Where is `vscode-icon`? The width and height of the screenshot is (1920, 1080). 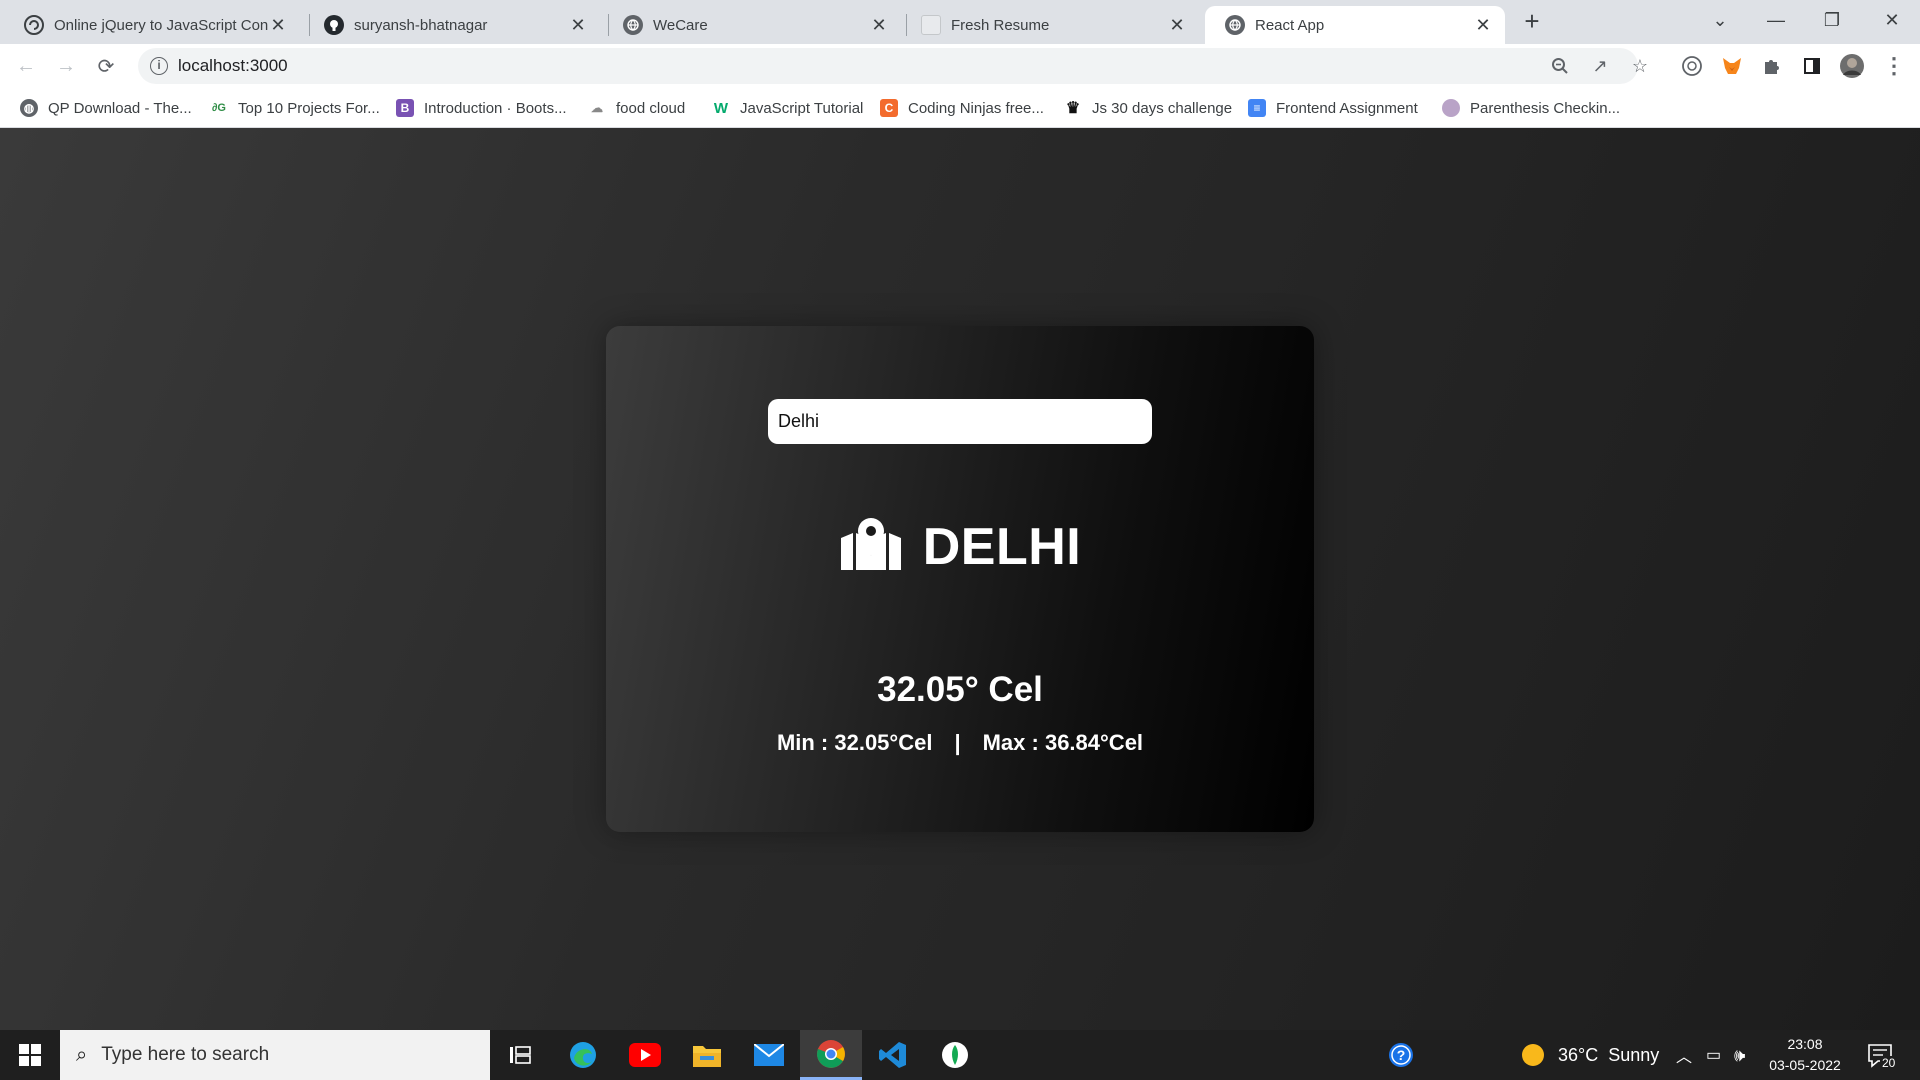 vscode-icon is located at coordinates (893, 1055).